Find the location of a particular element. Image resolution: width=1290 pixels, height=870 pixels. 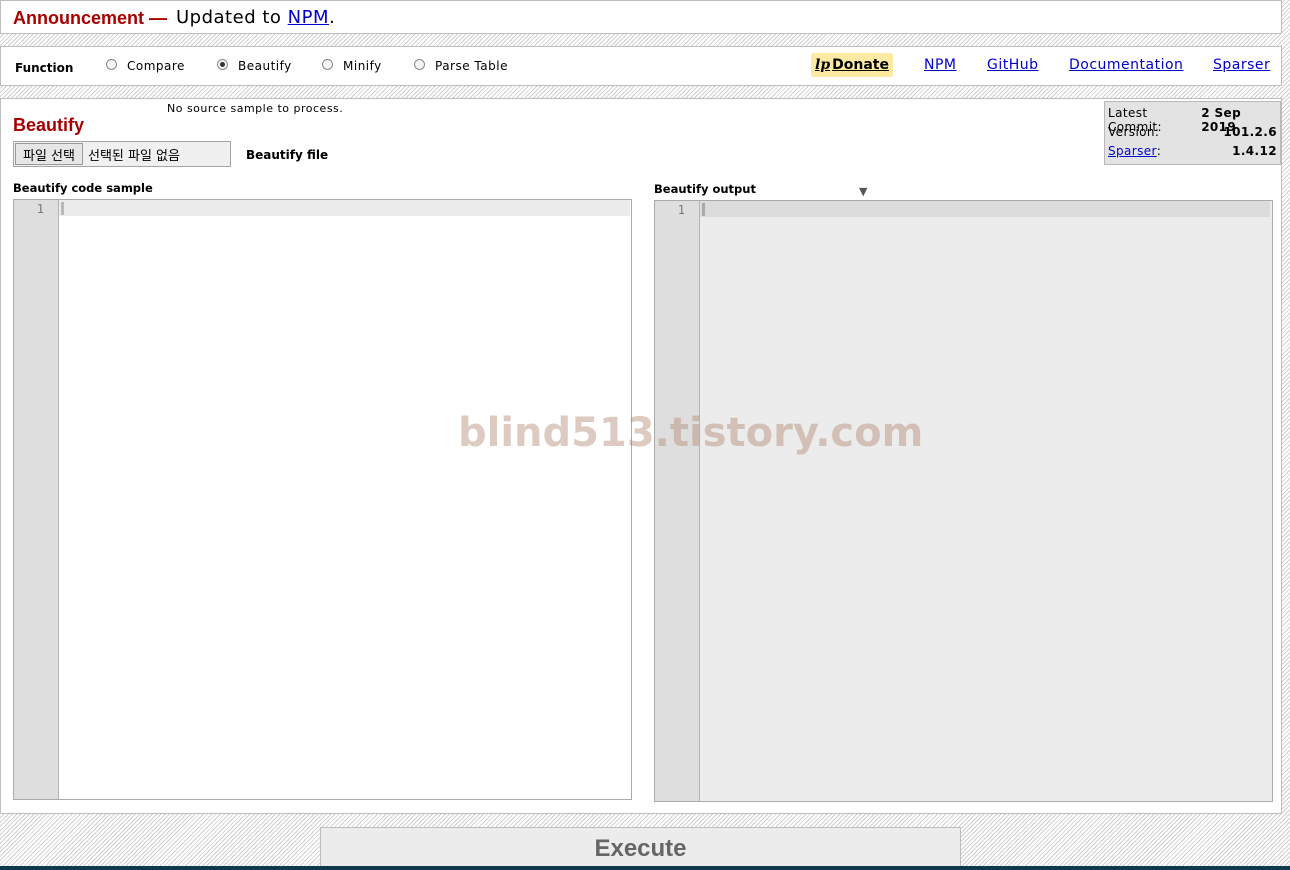

announcement-bar: Announcement — Updated to NPM. is located at coordinates (641, 17).